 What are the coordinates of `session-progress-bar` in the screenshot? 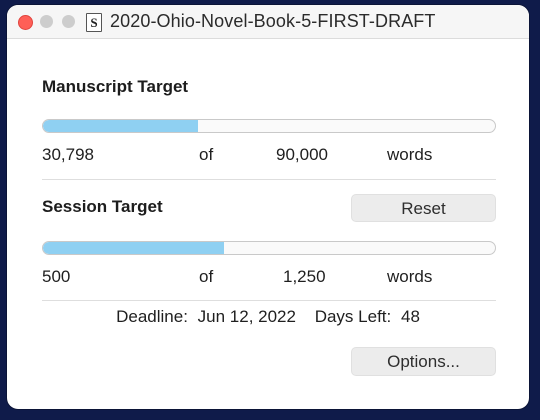 It's located at (269, 248).